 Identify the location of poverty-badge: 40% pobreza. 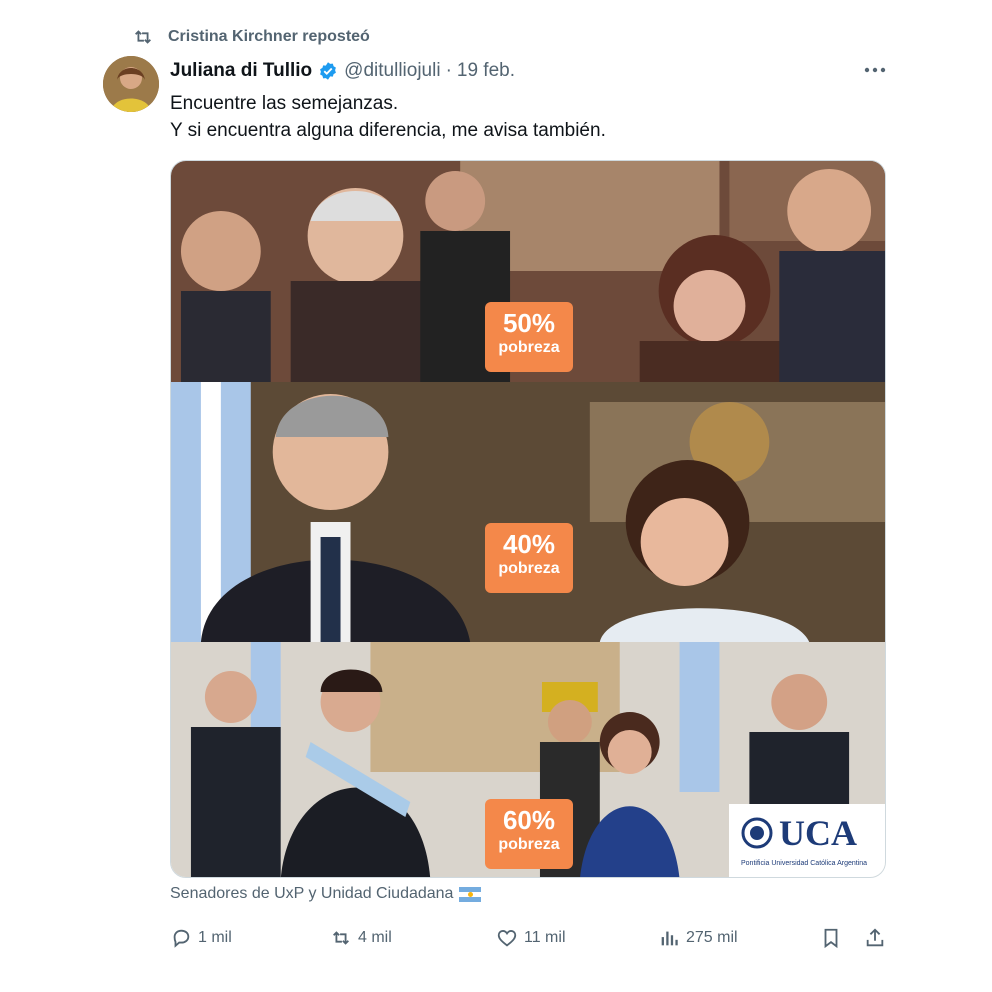
(529, 558).